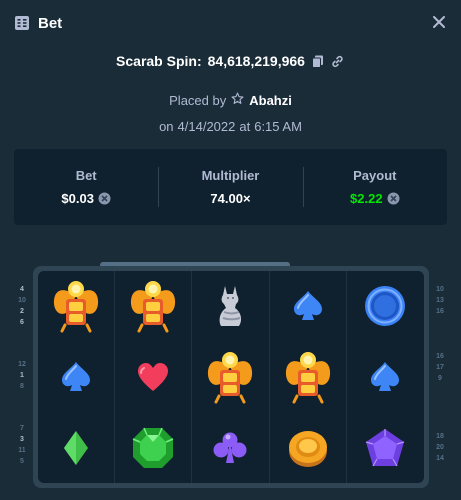 The width and height of the screenshot is (461, 500). What do you see at coordinates (22, 439) in the screenshot?
I see `payline-label: 3` at bounding box center [22, 439].